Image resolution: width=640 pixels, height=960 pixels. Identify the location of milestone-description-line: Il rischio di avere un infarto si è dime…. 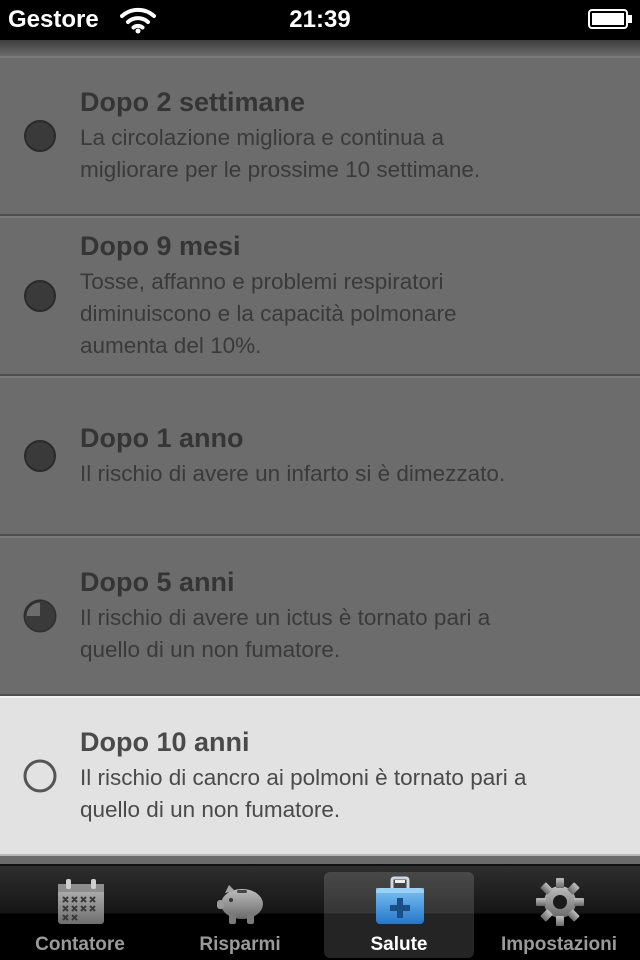
(293, 473).